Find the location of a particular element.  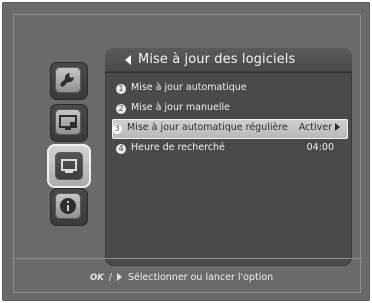

item-number-badge: 3 is located at coordinates (117, 129).